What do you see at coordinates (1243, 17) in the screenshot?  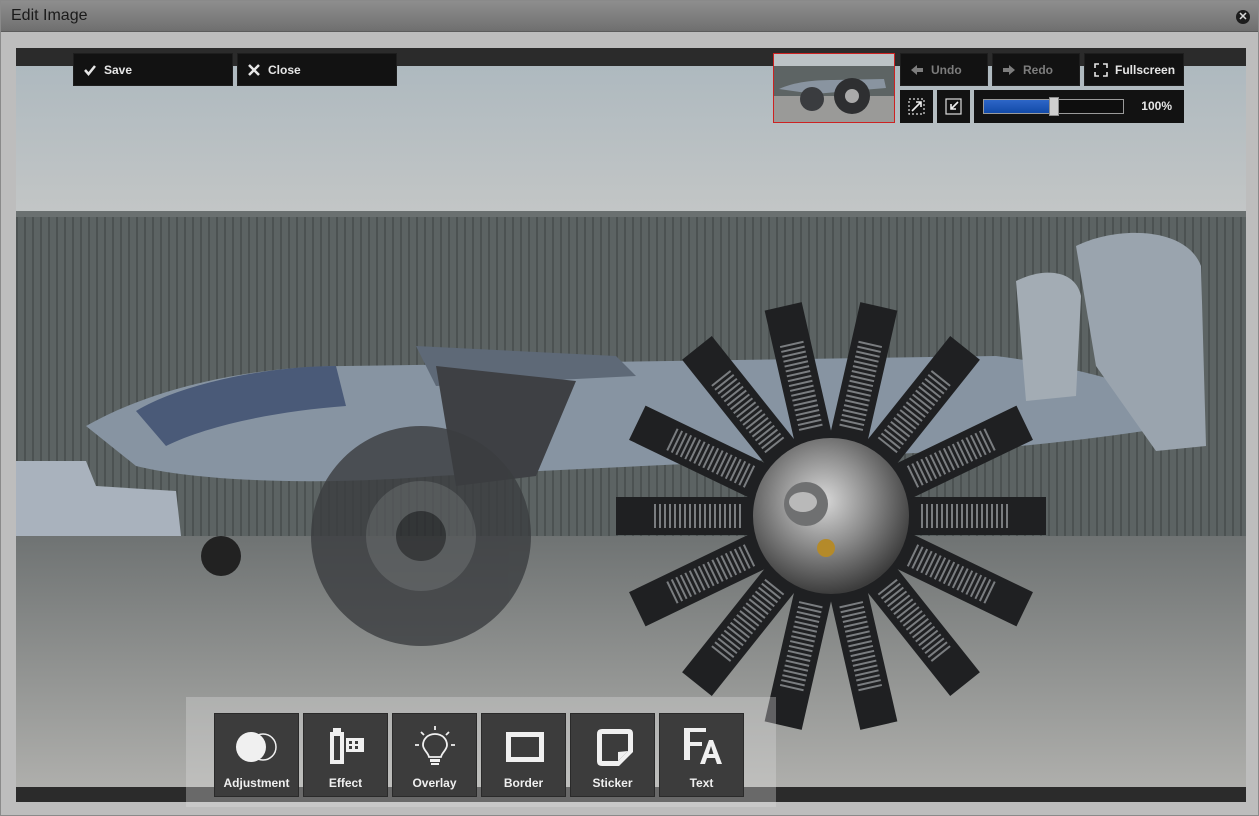 I see `close-circle-icon: ✕` at bounding box center [1243, 17].